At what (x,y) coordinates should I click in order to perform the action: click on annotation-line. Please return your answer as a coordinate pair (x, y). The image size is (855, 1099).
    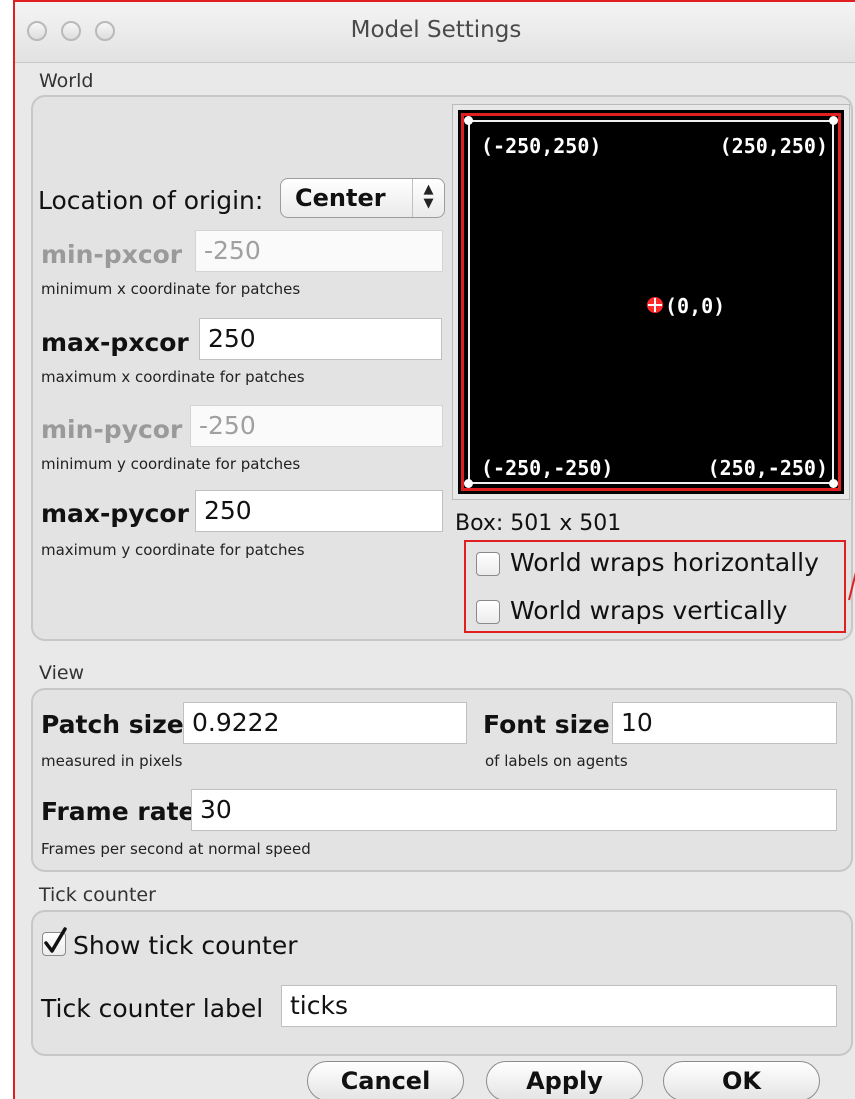
    Looking at the image, I should click on (851, 586).